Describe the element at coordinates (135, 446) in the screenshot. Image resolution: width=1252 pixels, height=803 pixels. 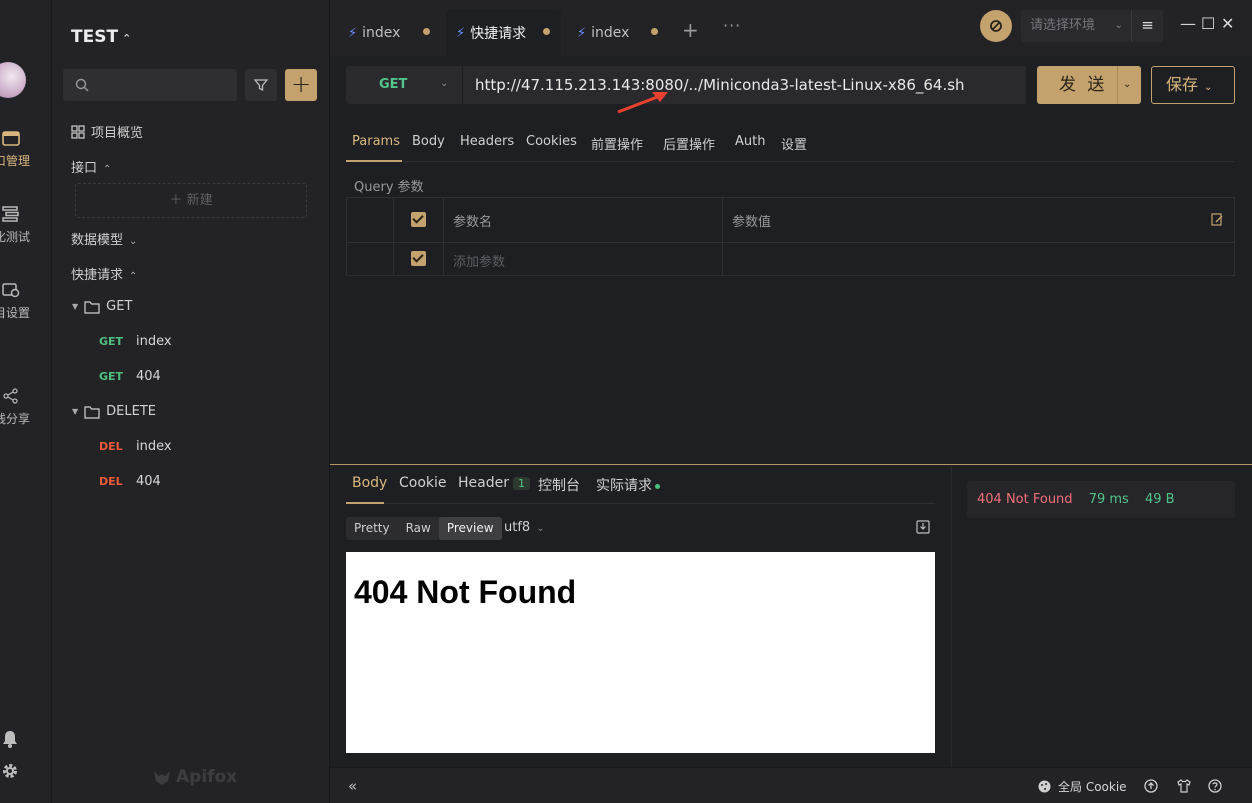
I see `request-item: DEL index` at that location.